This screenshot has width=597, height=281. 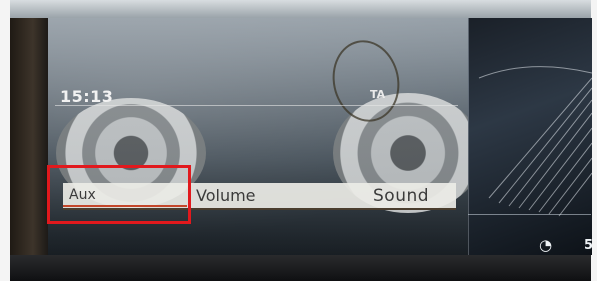 What do you see at coordinates (401, 196) in the screenshot?
I see `menu-item-sound: Sound` at bounding box center [401, 196].